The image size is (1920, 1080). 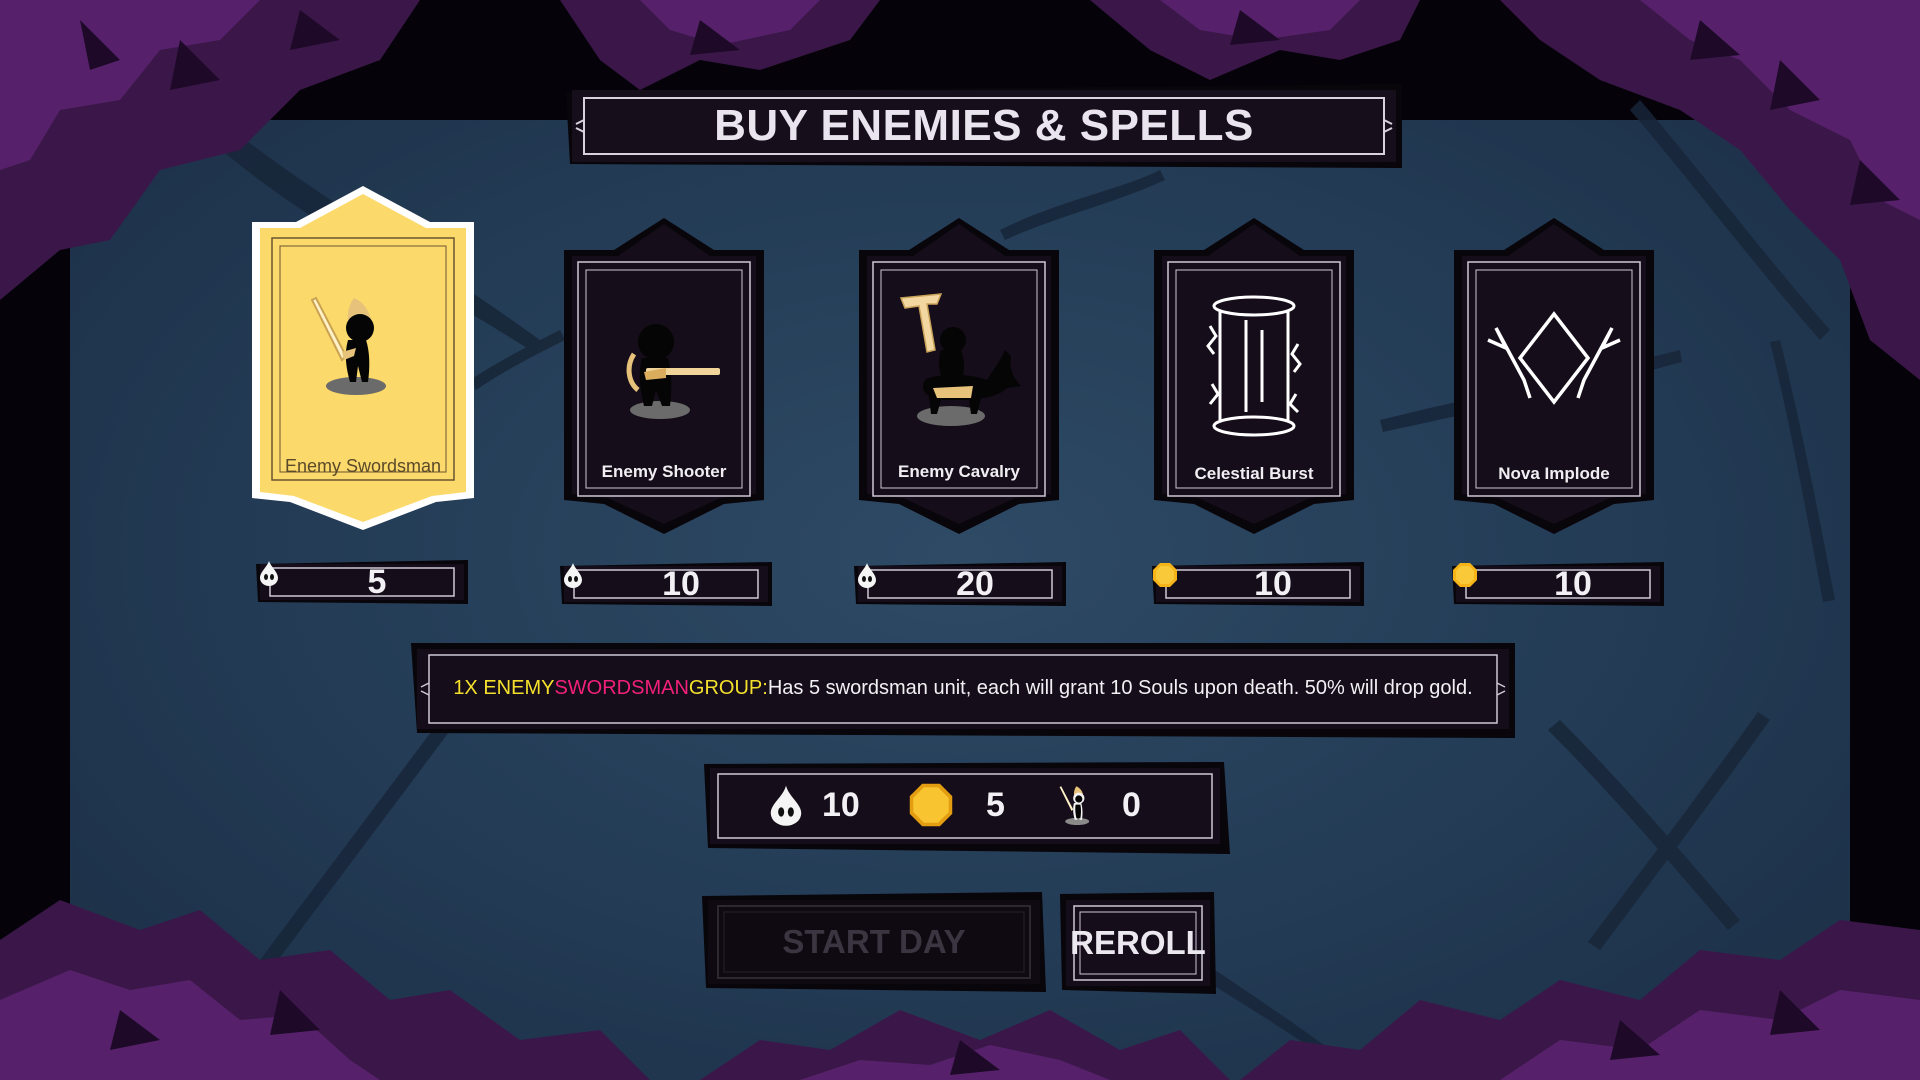 I want to click on gold-value: 5, so click(x=995, y=804).